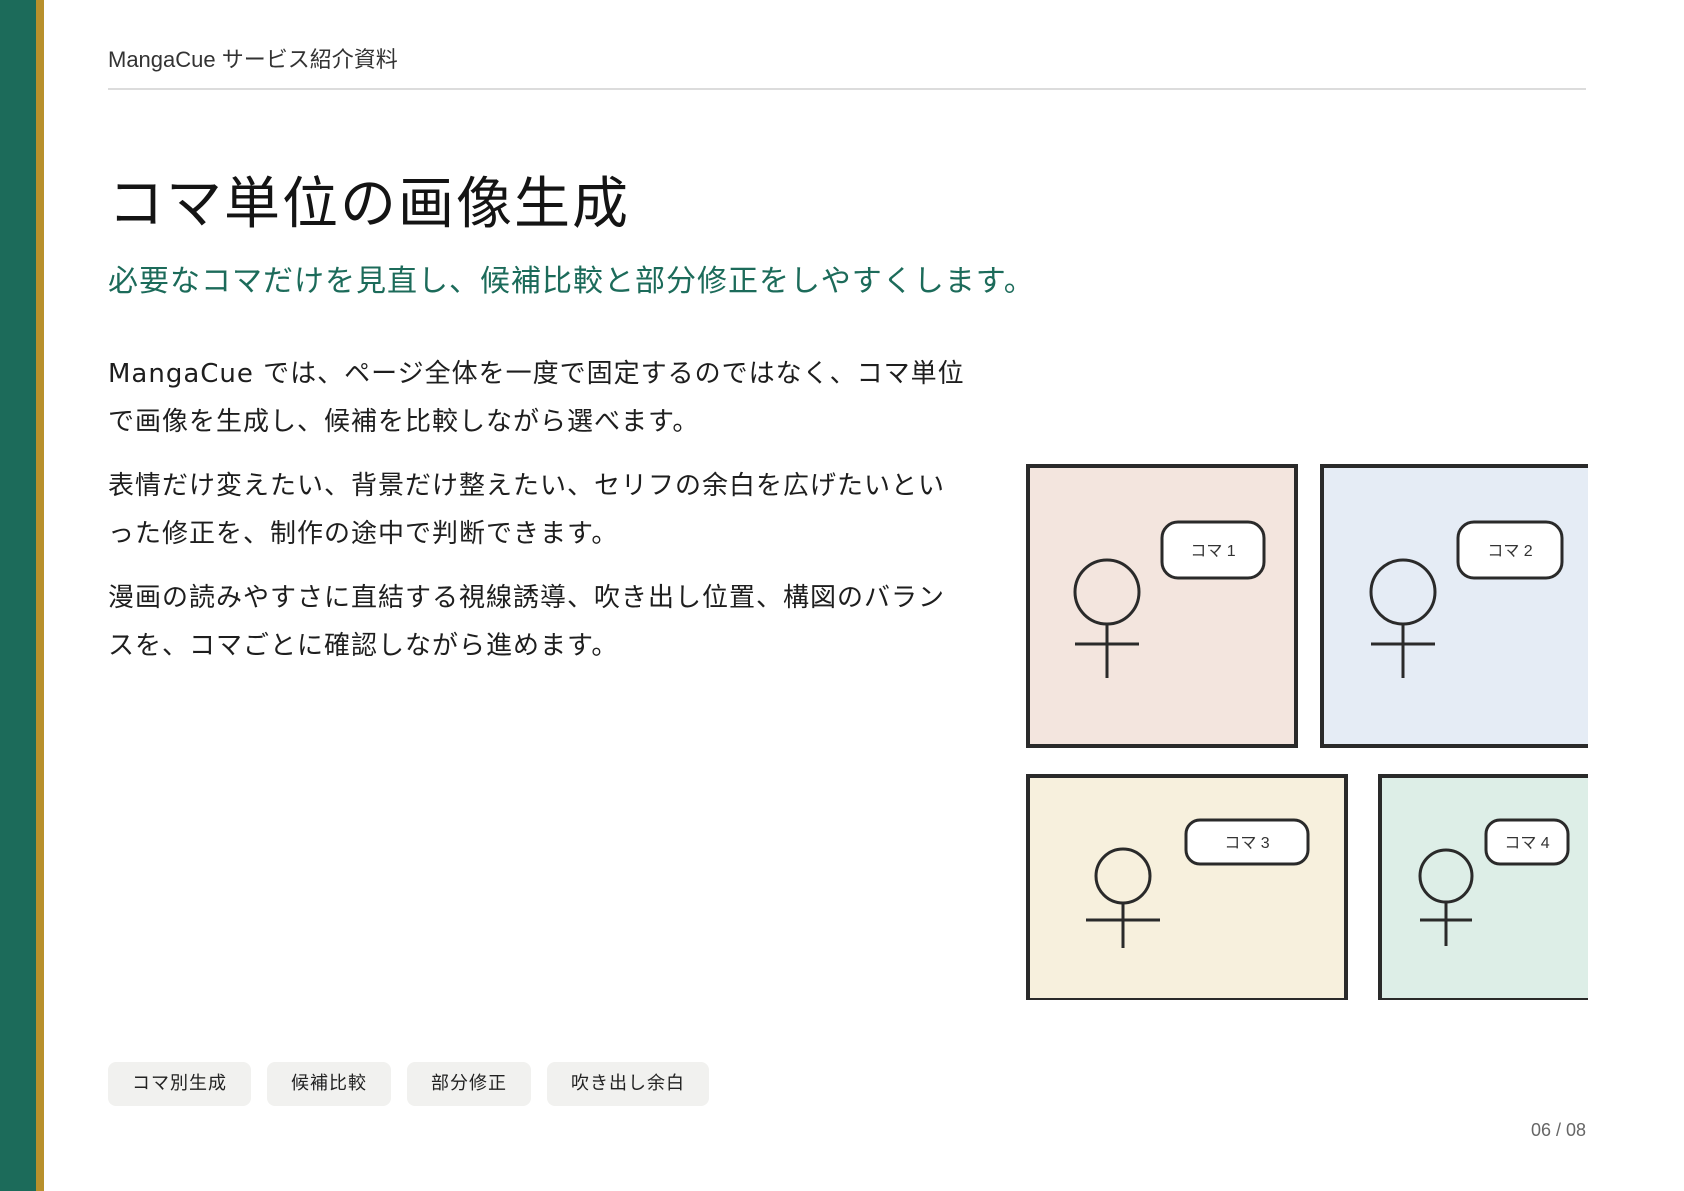 Image resolution: width=1684 pixels, height=1191 pixels. I want to click on tag-partial-edit: 部分修正, so click(469, 1084).